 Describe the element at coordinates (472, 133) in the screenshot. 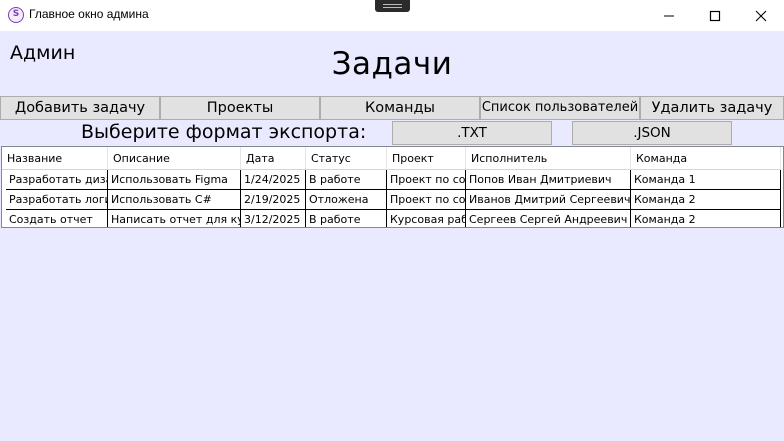

I see `export-txt-button: .TXT` at that location.